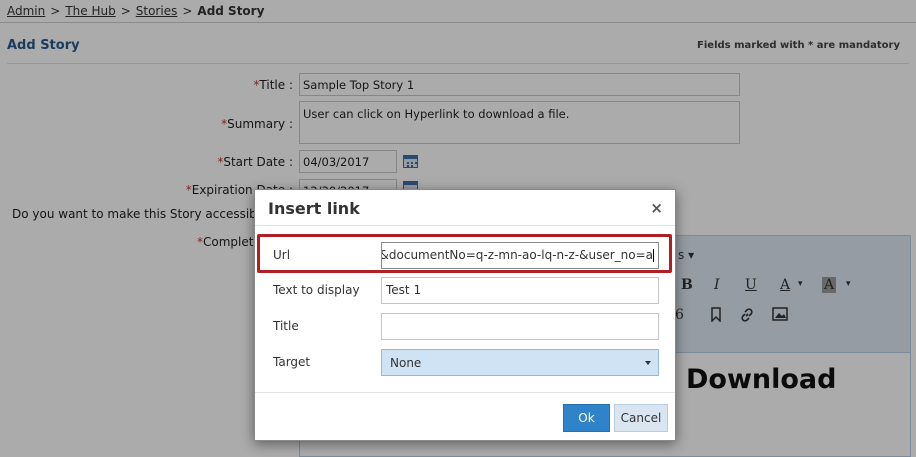 This screenshot has height=457, width=916. What do you see at coordinates (520, 362) in the screenshot?
I see `target-select: None` at bounding box center [520, 362].